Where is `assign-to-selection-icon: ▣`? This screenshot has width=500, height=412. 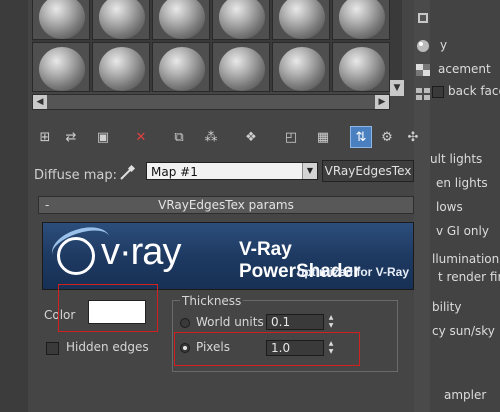 assign-to-selection-icon: ▣ is located at coordinates (103, 137).